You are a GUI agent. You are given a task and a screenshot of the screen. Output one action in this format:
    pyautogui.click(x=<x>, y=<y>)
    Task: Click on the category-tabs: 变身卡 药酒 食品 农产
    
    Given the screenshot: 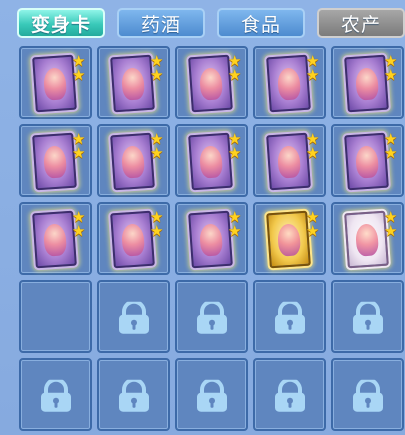 What is the action you would take?
    pyautogui.click(x=202, y=22)
    